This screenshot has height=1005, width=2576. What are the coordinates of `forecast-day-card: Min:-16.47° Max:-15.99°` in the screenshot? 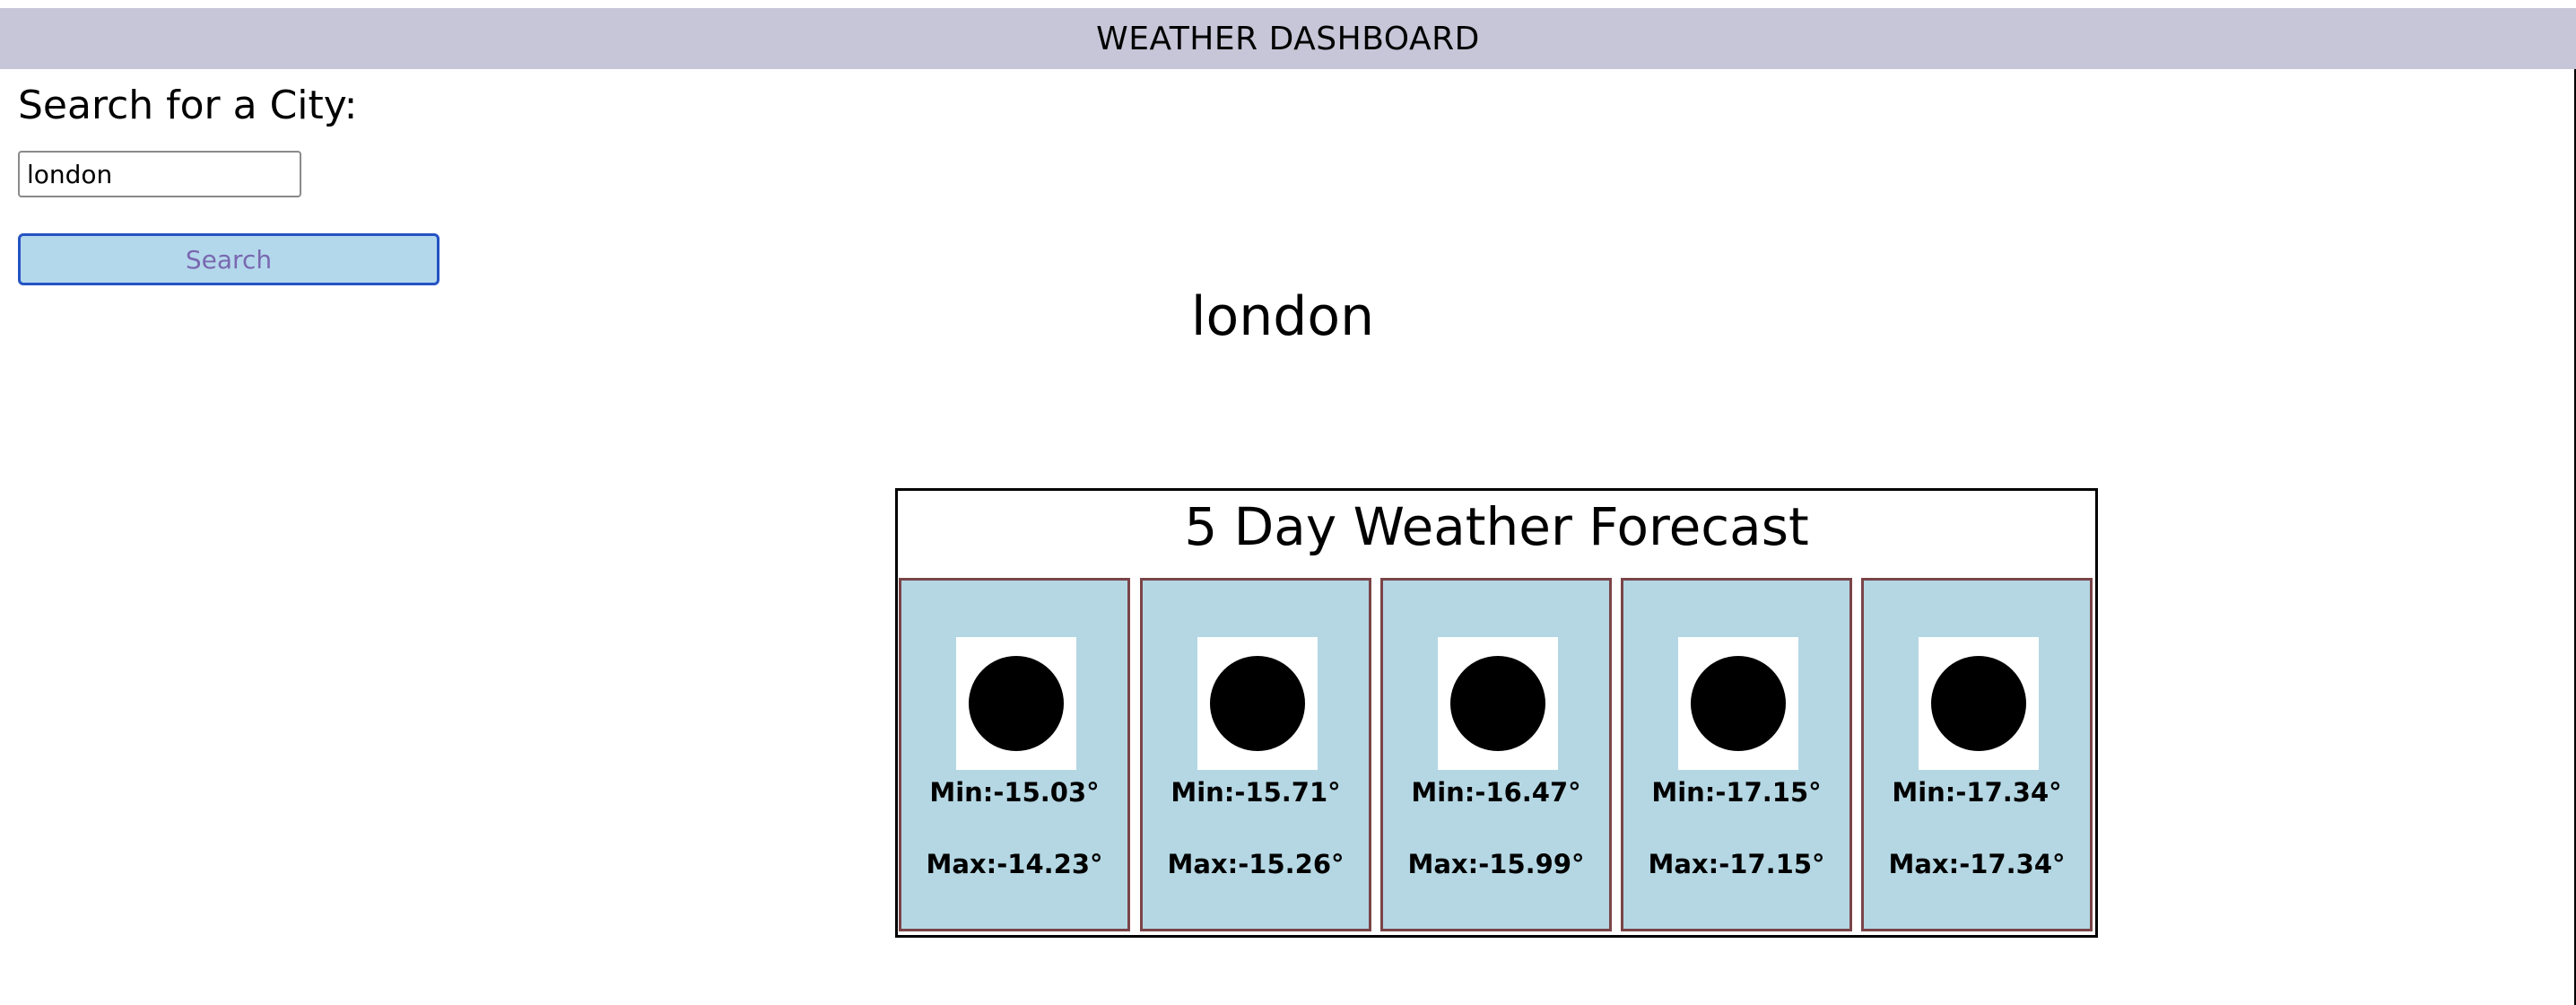 It's located at (1496, 754).